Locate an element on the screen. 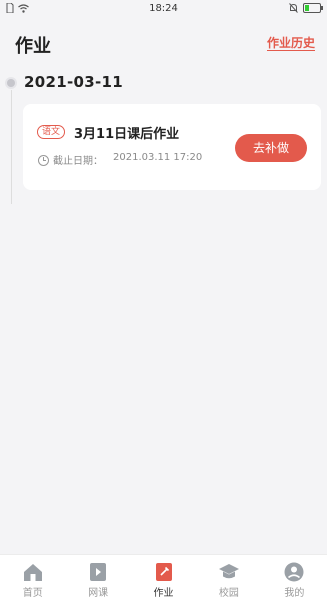 This screenshot has width=327, height=601. bottom-nav: 首页 网课 作业 校园 我的 is located at coordinates (163, 577).